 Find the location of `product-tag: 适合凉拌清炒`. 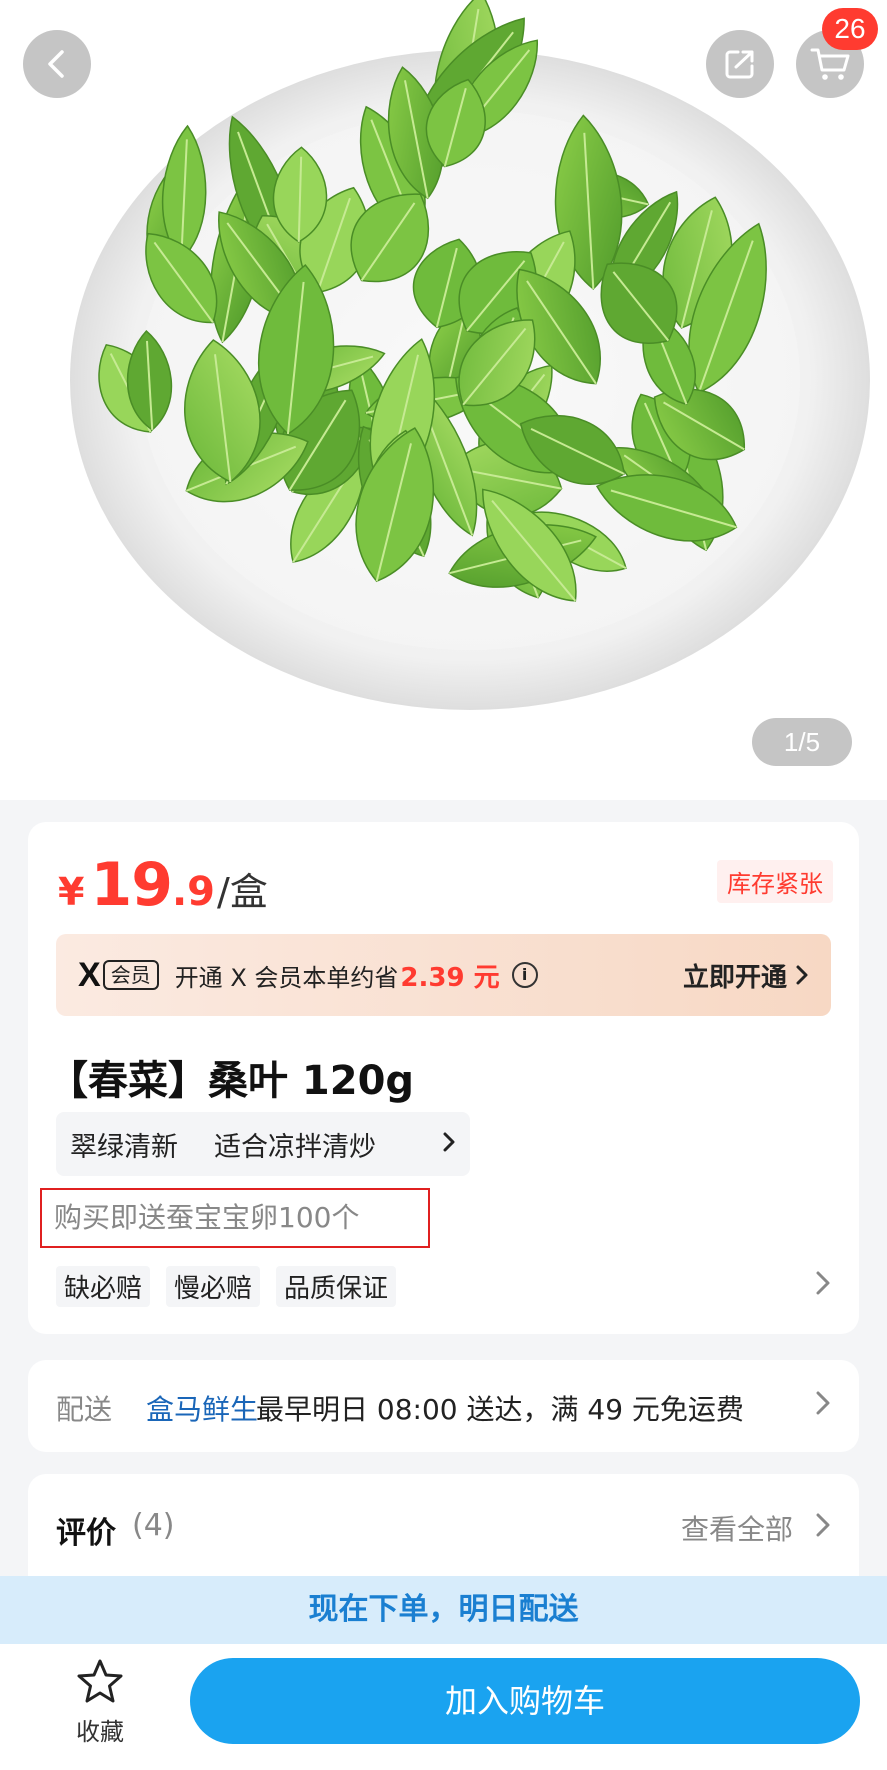

product-tag: 适合凉拌清炒 is located at coordinates (295, 1147).